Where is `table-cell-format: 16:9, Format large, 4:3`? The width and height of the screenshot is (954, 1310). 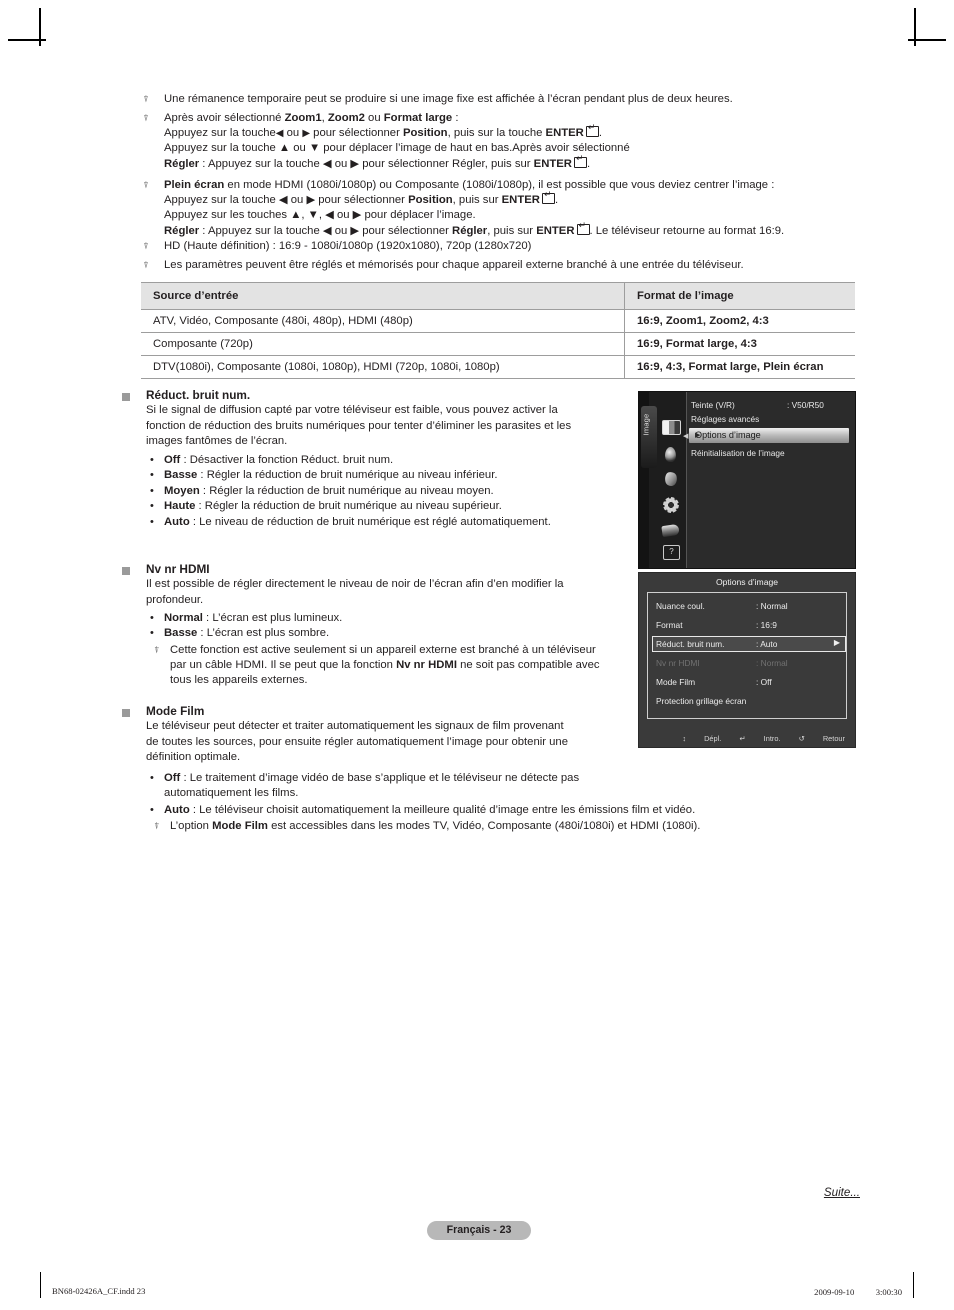 table-cell-format: 16:9, Format large, 4:3 is located at coordinates (739, 344).